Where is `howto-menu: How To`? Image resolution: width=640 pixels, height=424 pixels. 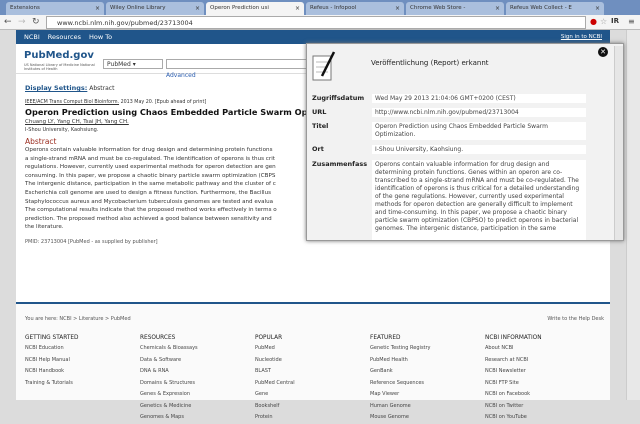 howto-menu: How To is located at coordinates (100, 37).